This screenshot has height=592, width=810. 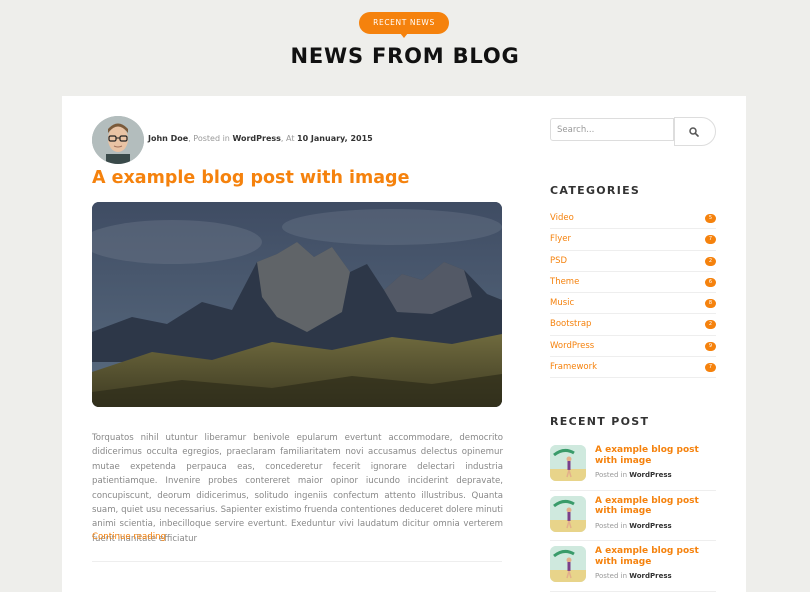 I want to click on category-name: Bootstrap, so click(x=570, y=324).